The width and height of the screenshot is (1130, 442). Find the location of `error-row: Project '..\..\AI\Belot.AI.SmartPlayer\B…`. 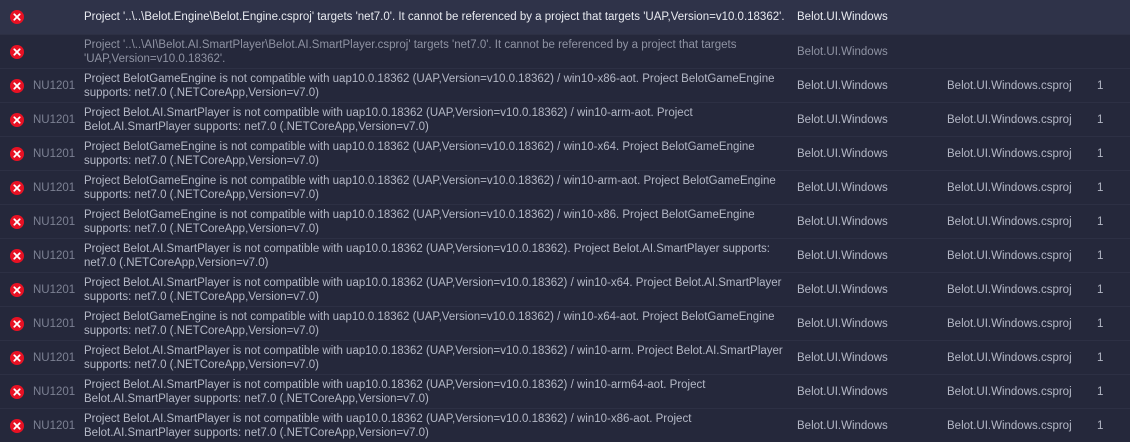

error-row: Project '..\..\AI\Belot.AI.SmartPlayer\B… is located at coordinates (565, 52).